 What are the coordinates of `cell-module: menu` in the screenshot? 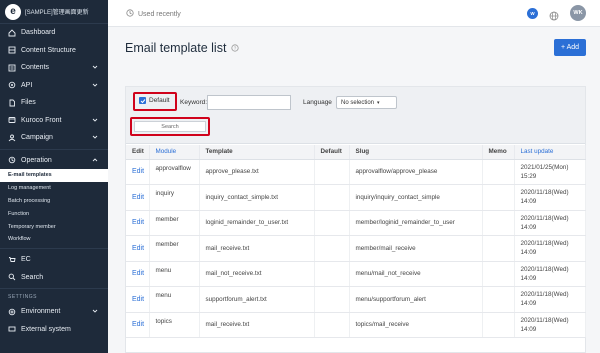 It's located at (174, 299).